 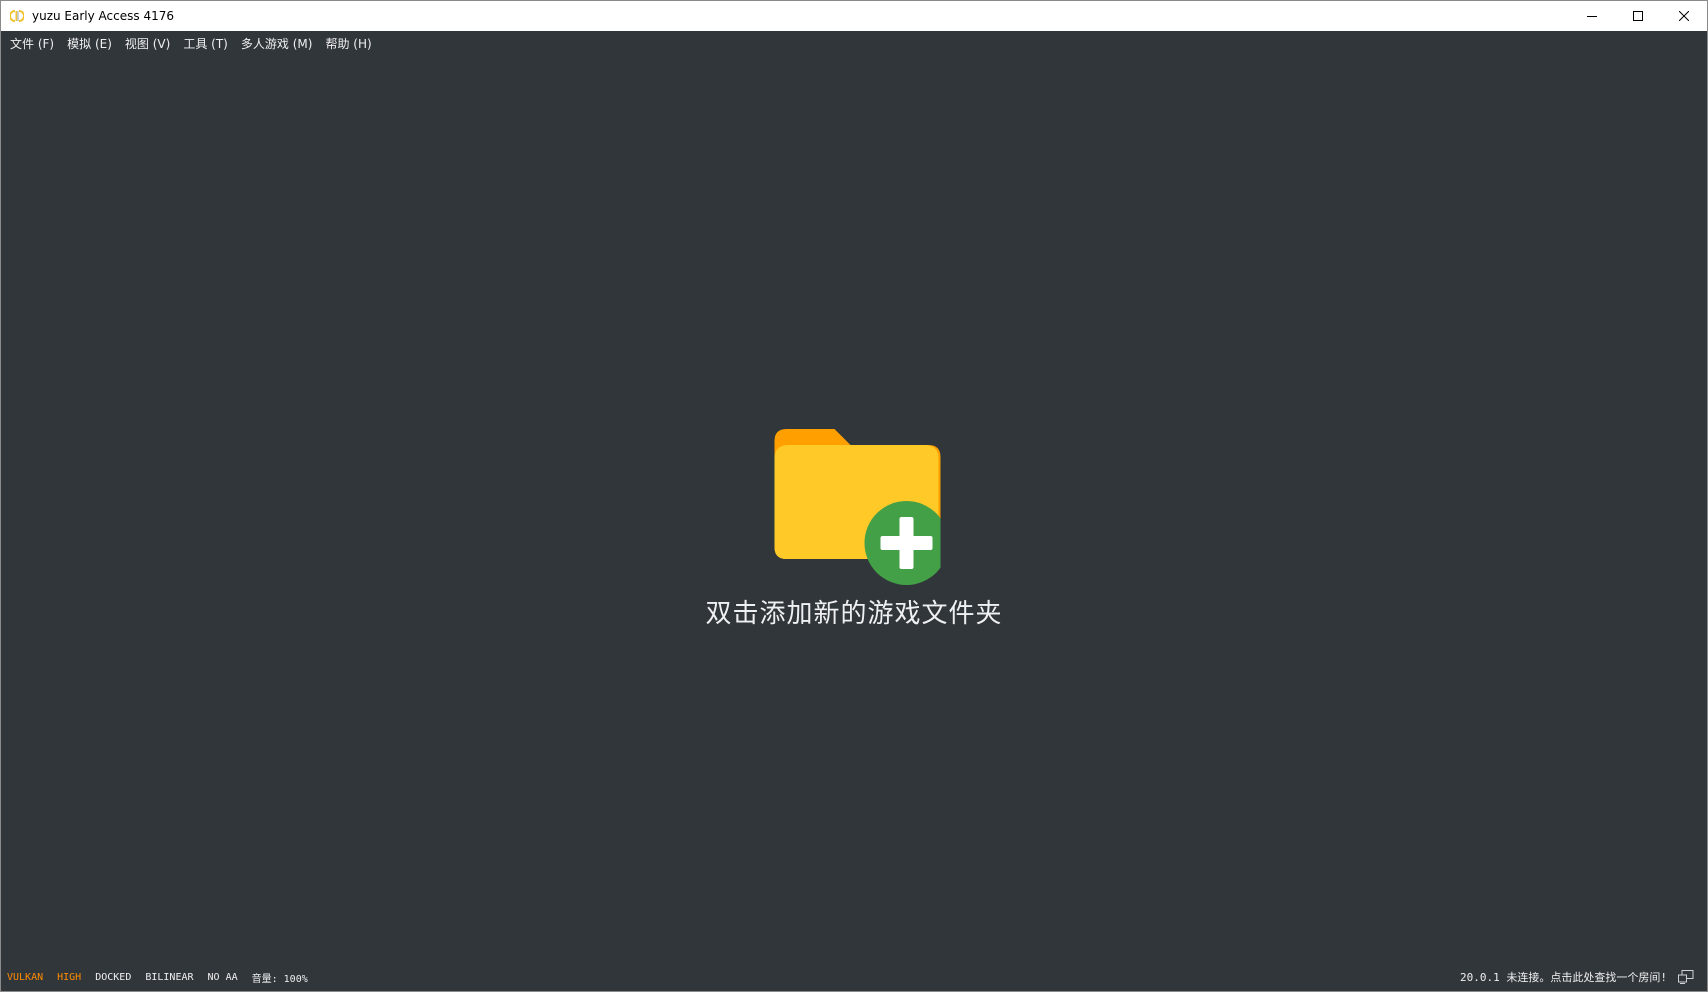 What do you see at coordinates (854, 614) in the screenshot?
I see `add-folder-label: 双击添加新的游戏文件夹` at bounding box center [854, 614].